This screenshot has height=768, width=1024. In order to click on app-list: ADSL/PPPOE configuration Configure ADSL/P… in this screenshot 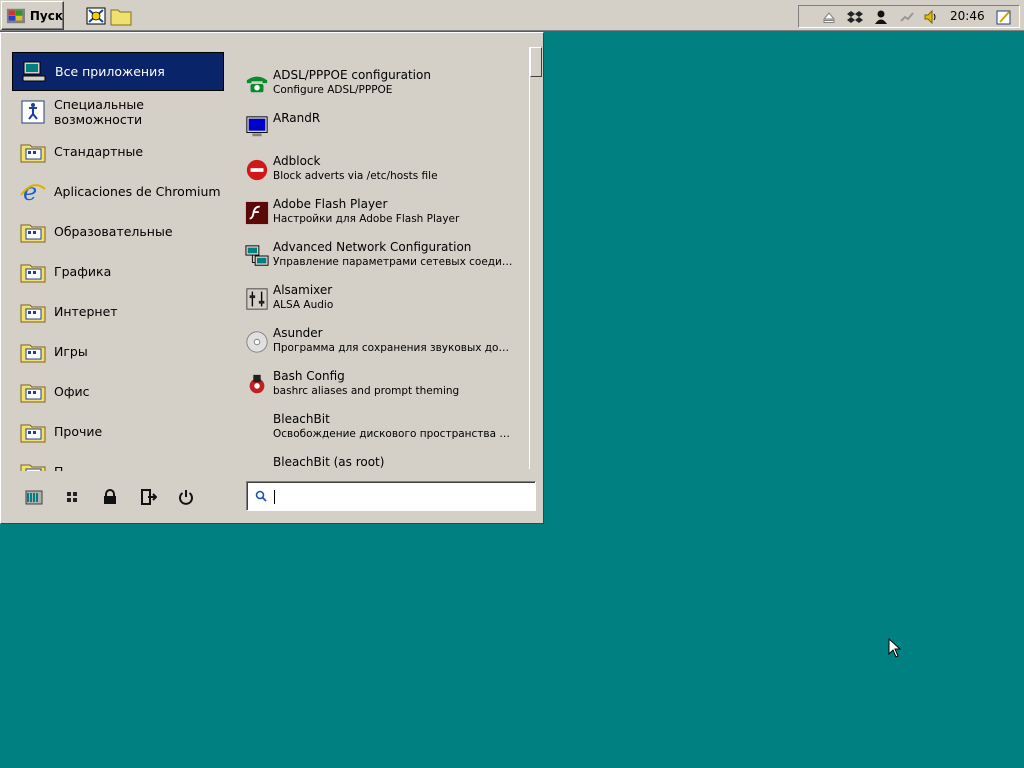, I will do `click(383, 265)`.